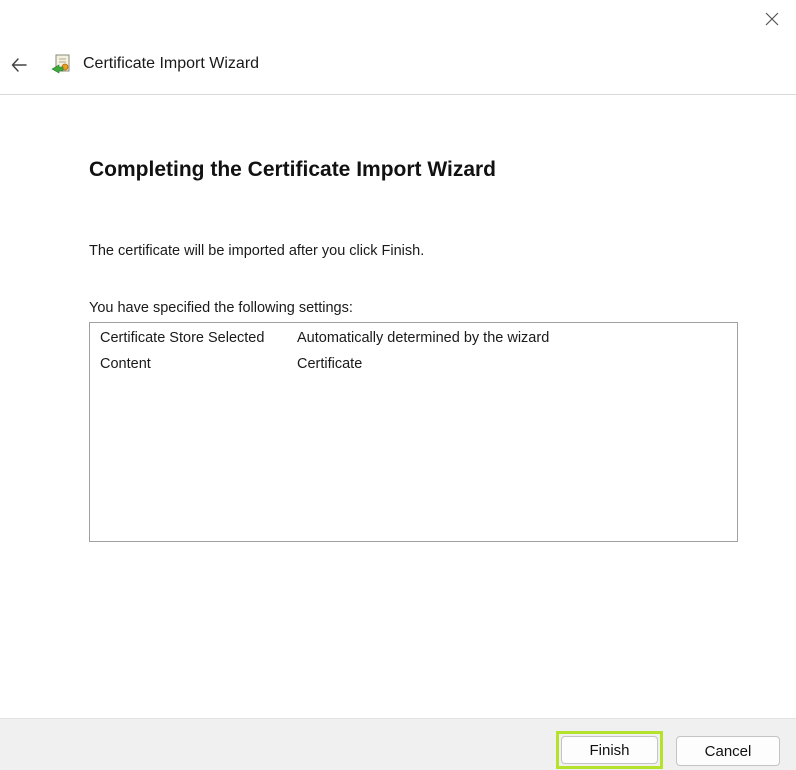  I want to click on window-title: Certificate Import Wizard, so click(171, 63).